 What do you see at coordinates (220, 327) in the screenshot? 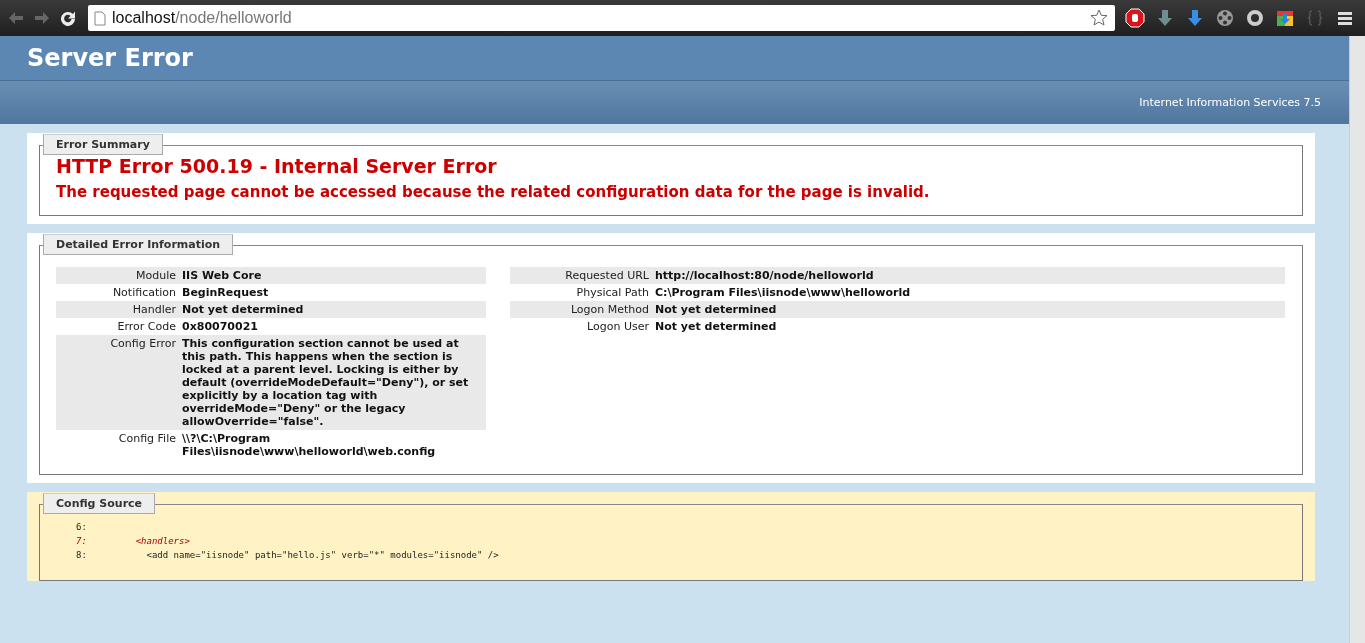
I see `field-value: 0x80070021` at bounding box center [220, 327].